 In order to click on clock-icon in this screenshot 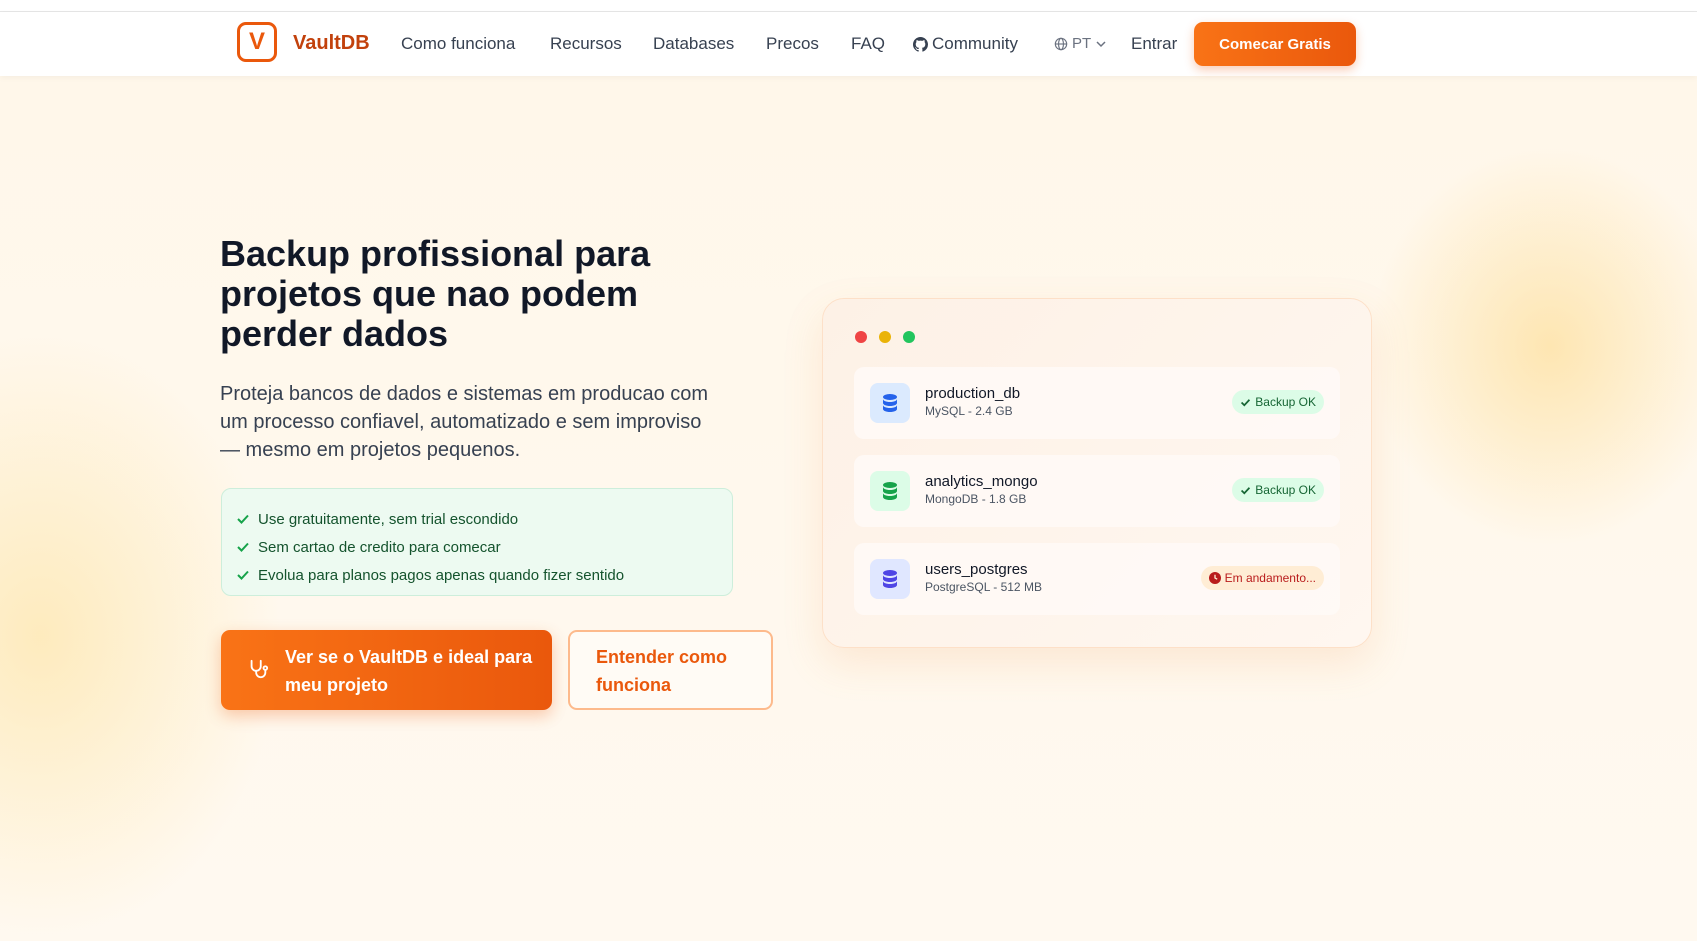, I will do `click(1214, 578)`.